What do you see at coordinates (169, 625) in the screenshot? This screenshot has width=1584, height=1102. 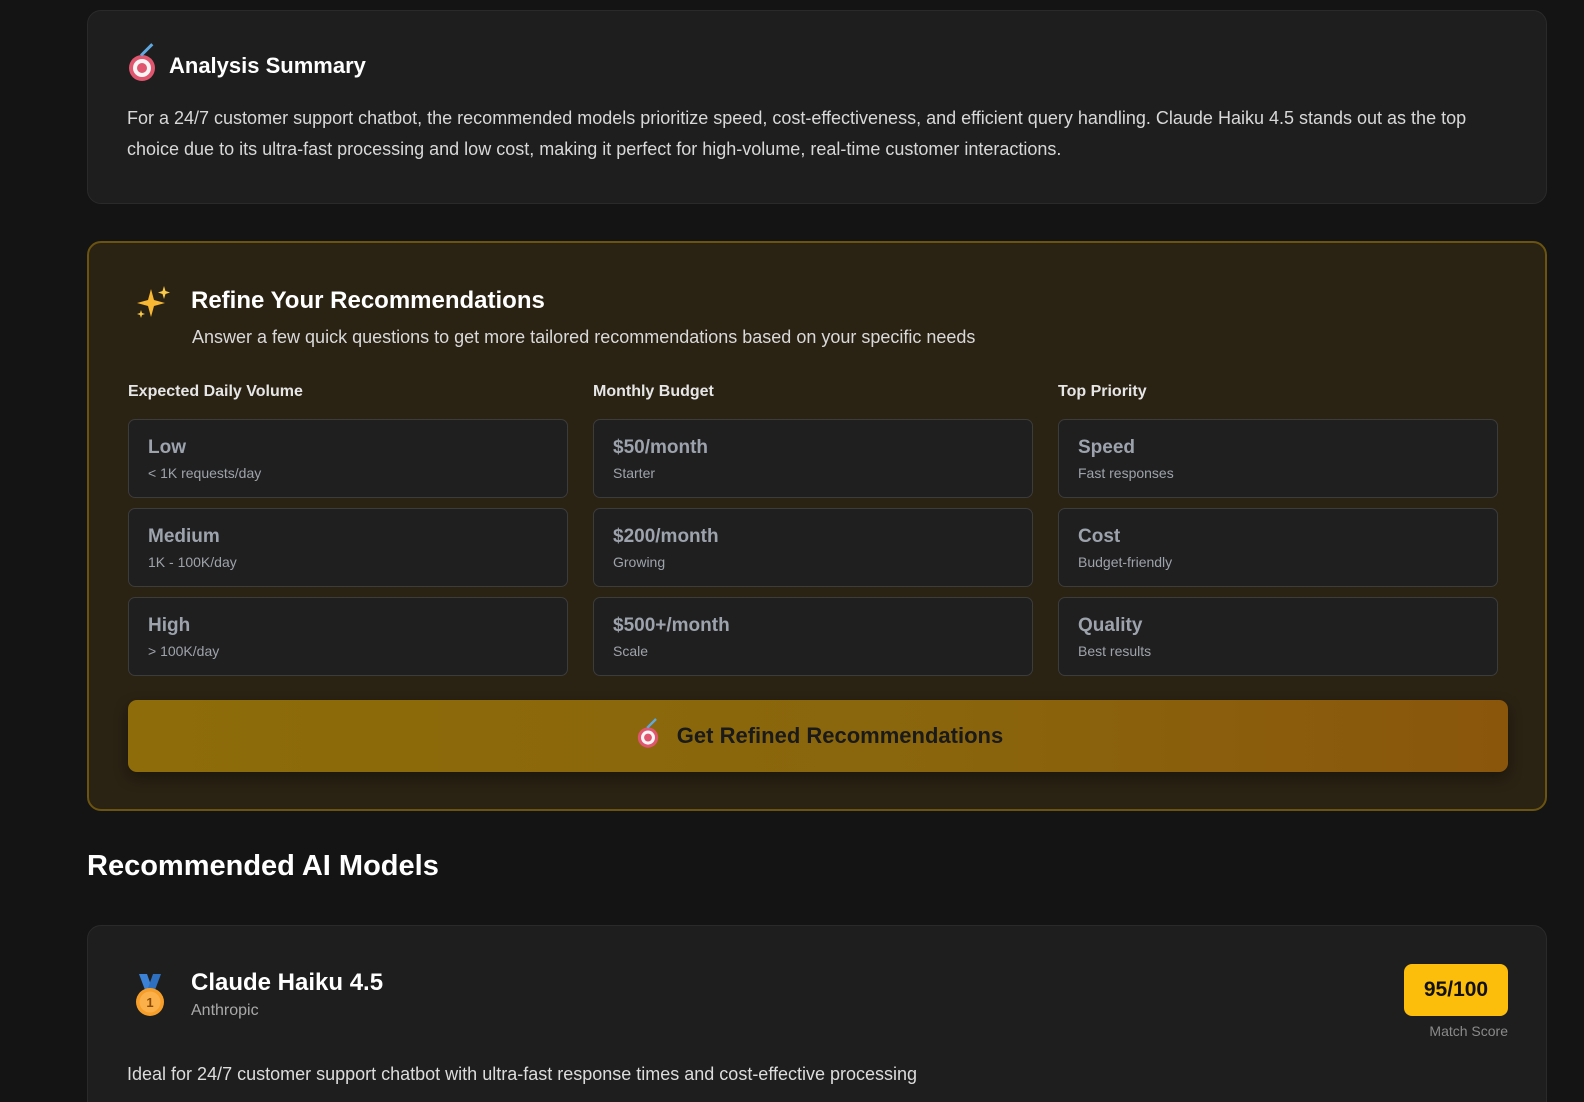 I see `option-title: High` at bounding box center [169, 625].